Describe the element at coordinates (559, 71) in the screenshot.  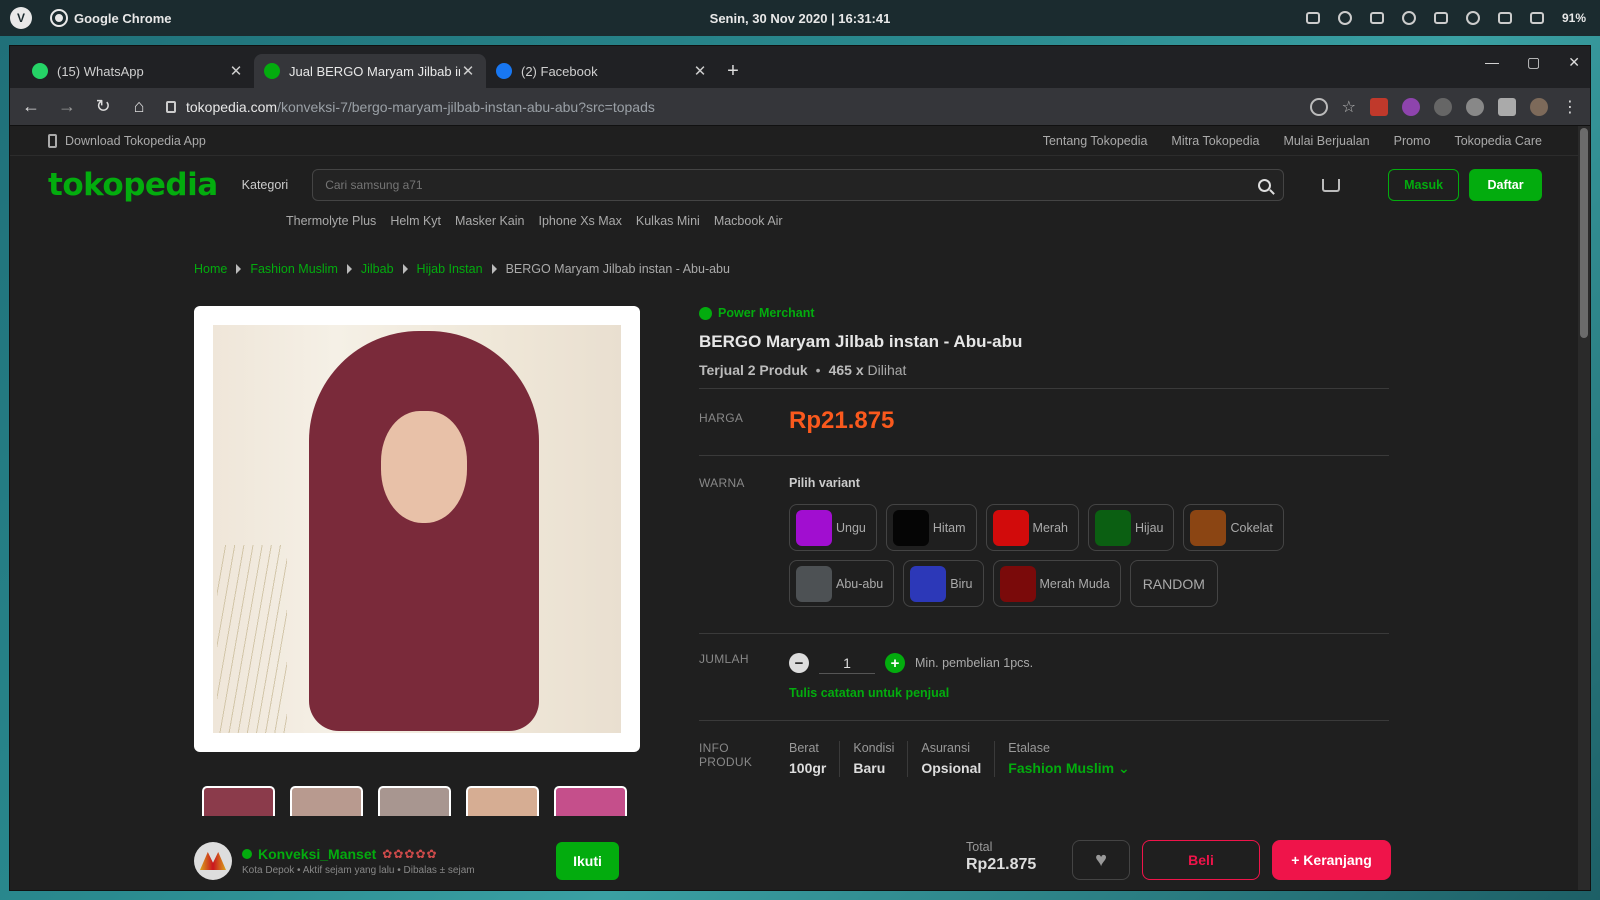
I see `tab-title: (2) Facebook` at that location.